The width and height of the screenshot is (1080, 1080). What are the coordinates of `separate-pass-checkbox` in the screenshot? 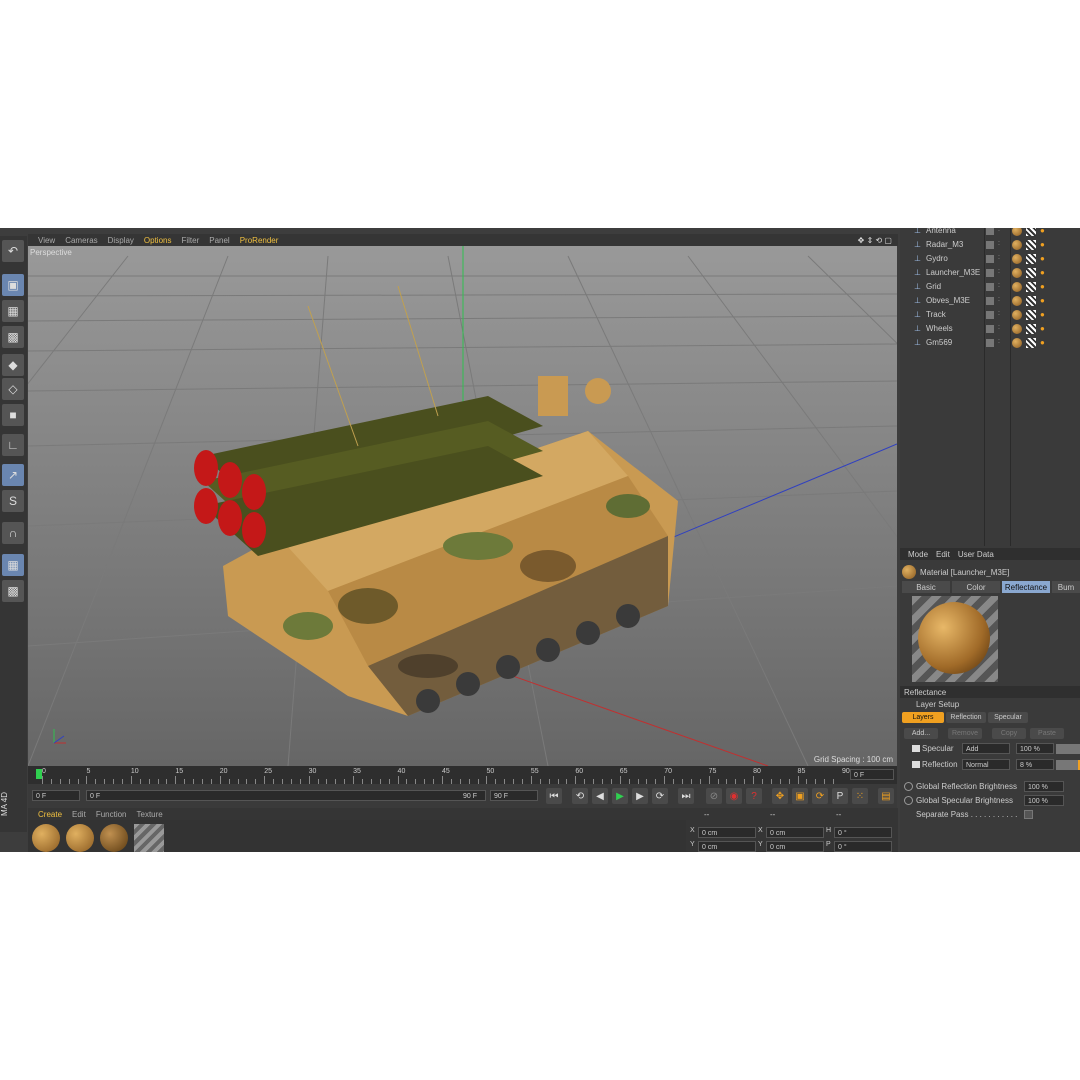 It's located at (1028, 814).